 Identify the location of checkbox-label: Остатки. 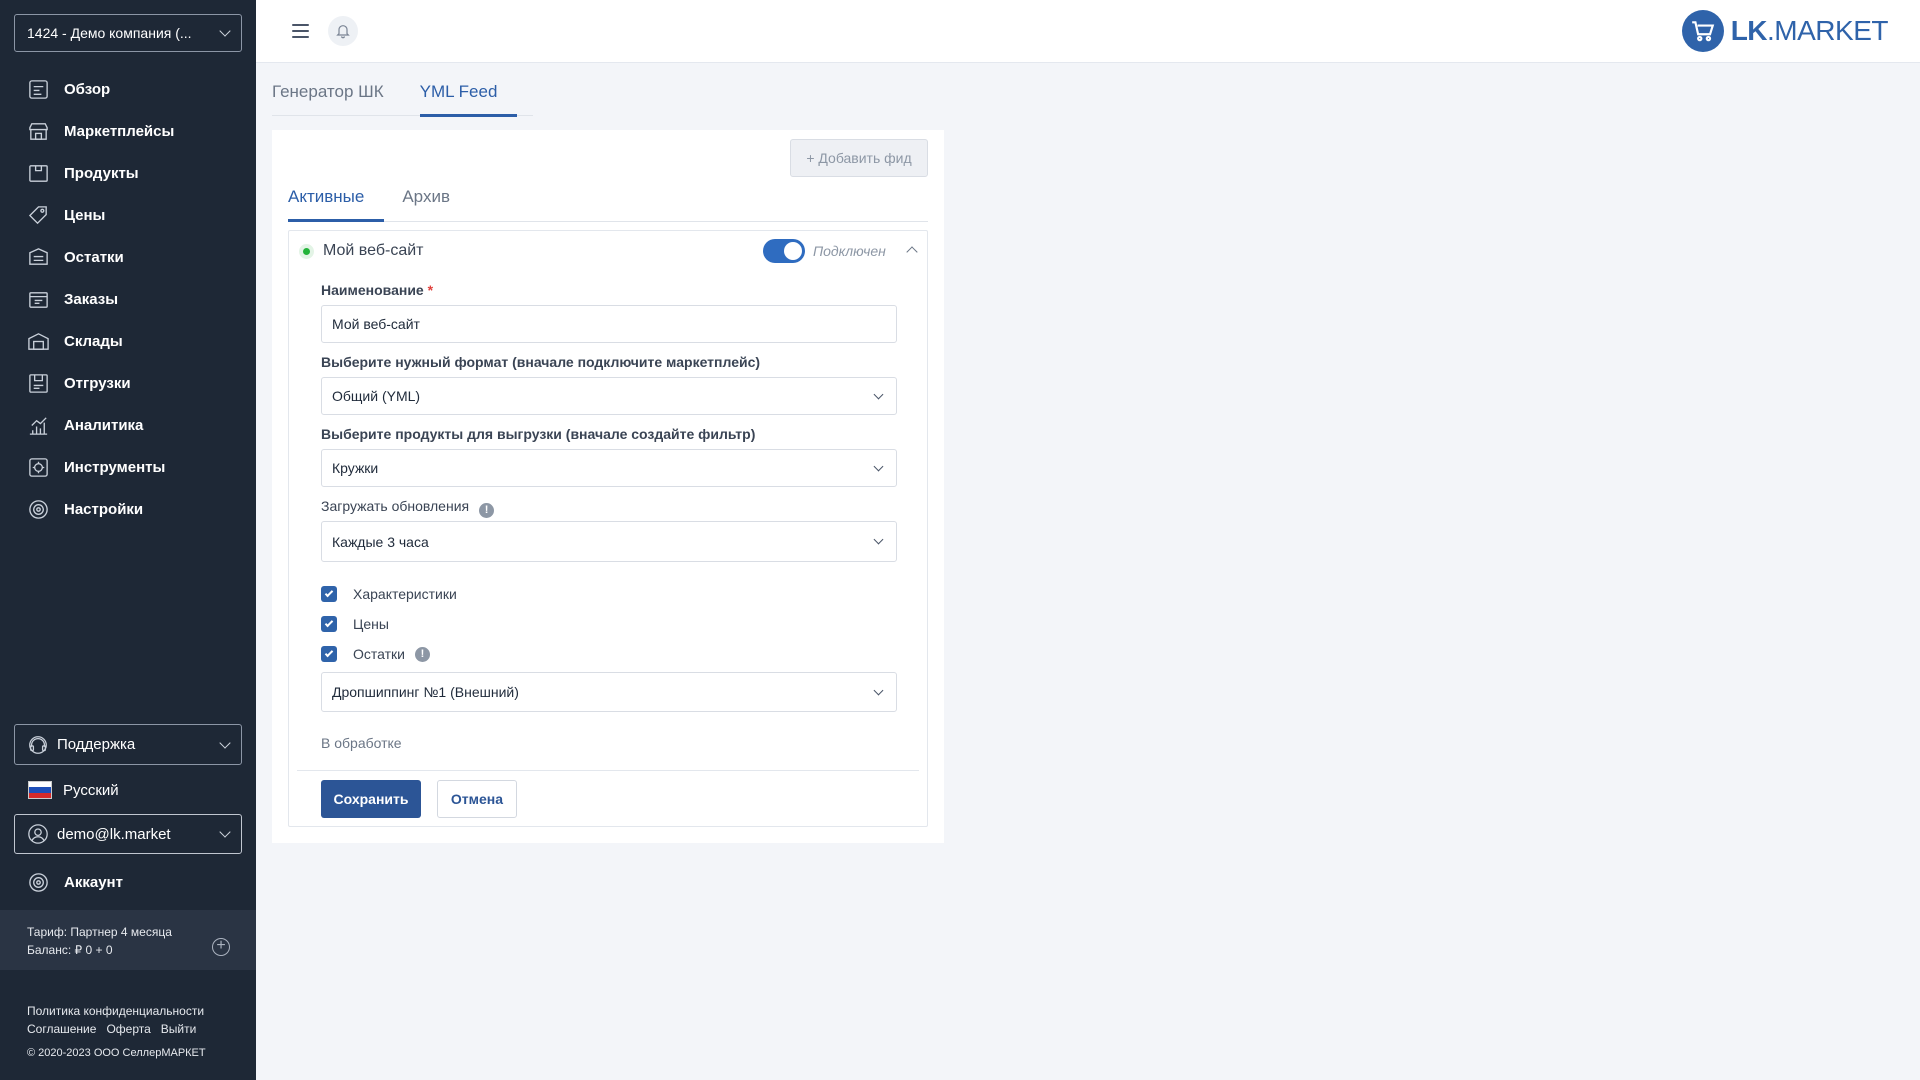
(379, 654).